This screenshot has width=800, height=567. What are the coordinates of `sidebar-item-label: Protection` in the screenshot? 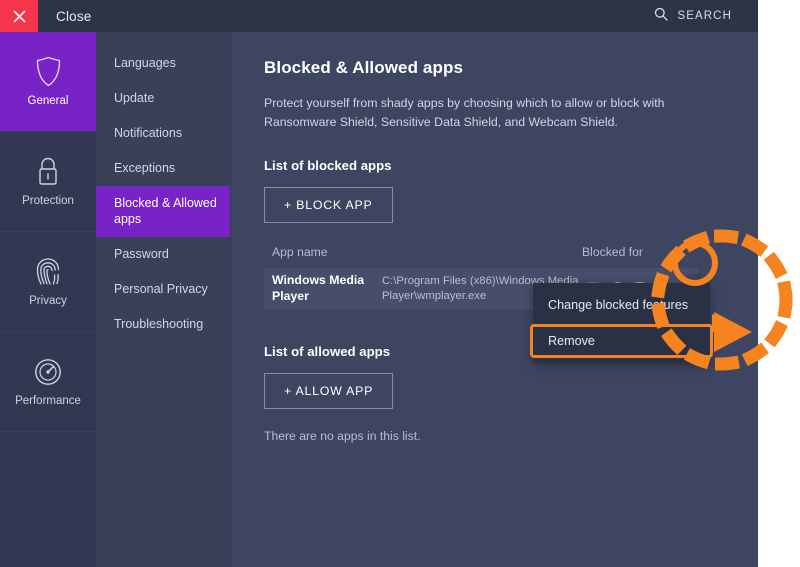 It's located at (48, 201).